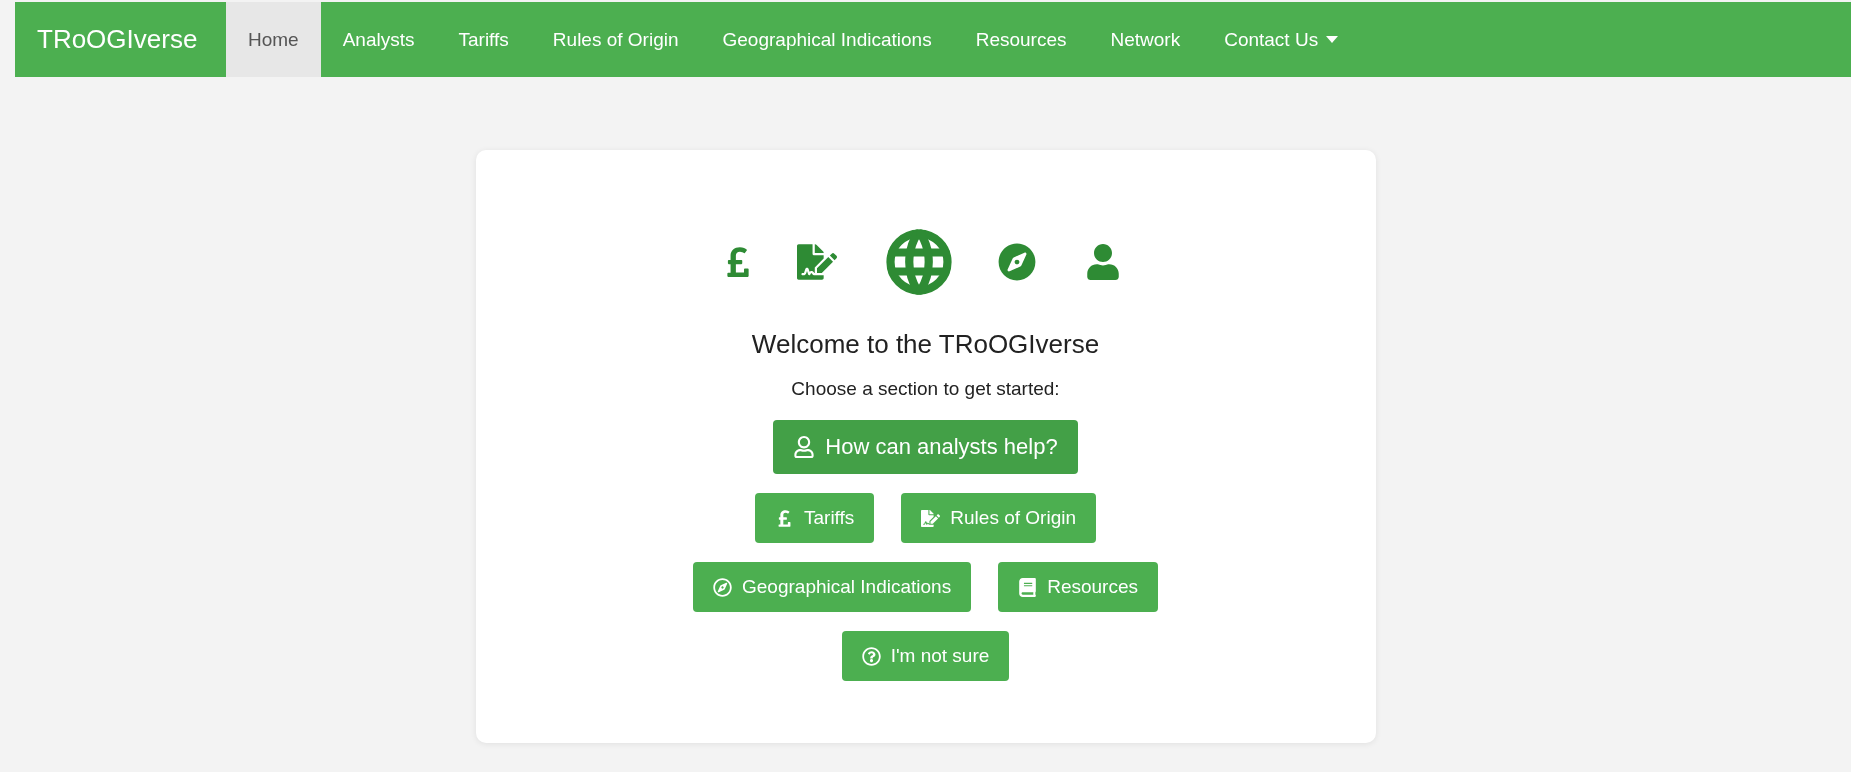 This screenshot has width=1851, height=772. I want to click on book-icon, so click(1028, 587).